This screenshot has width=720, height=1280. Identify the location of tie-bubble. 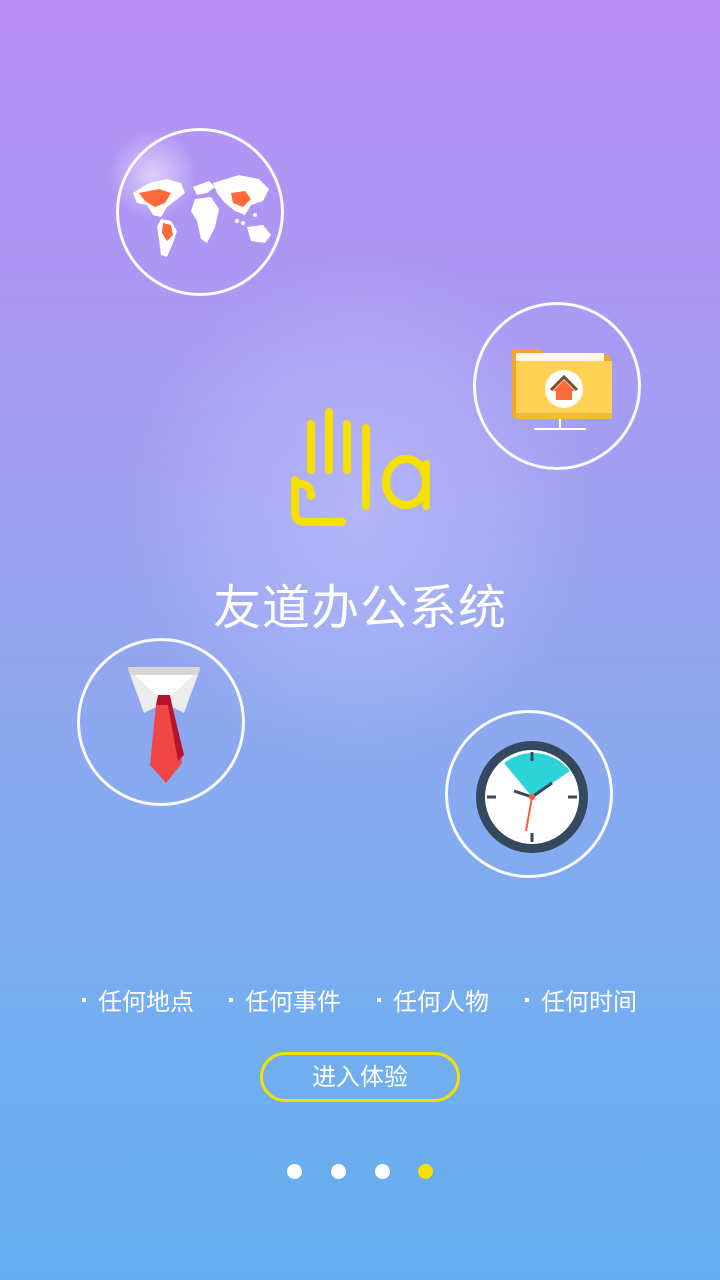
(161, 722).